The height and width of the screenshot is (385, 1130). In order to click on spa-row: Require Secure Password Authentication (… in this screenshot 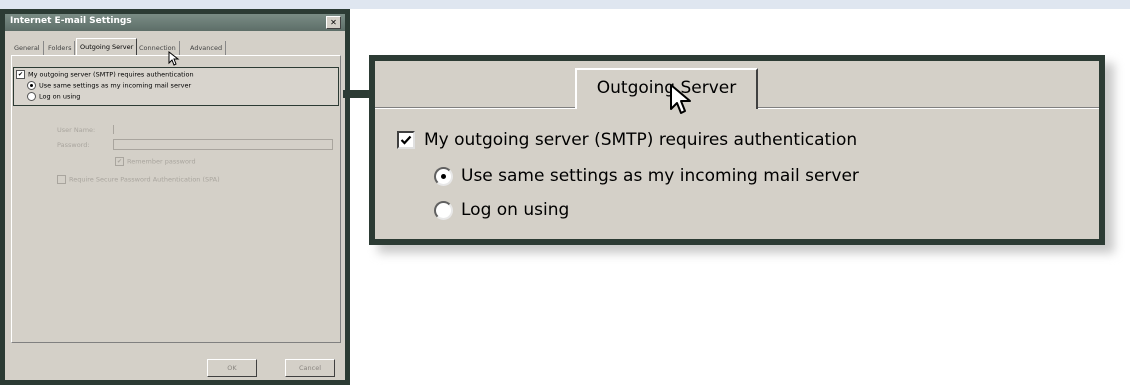, I will do `click(138, 179)`.